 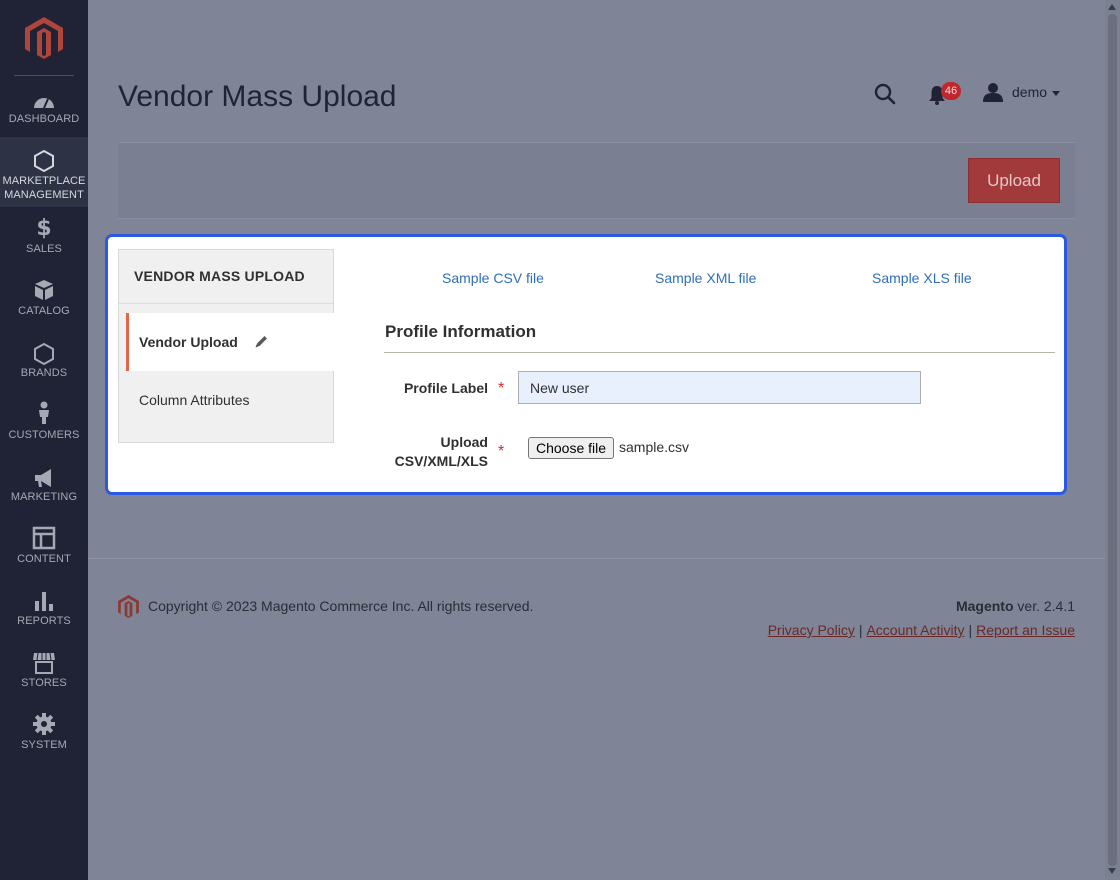 What do you see at coordinates (44, 103) in the screenshot?
I see `dashboard-icon` at bounding box center [44, 103].